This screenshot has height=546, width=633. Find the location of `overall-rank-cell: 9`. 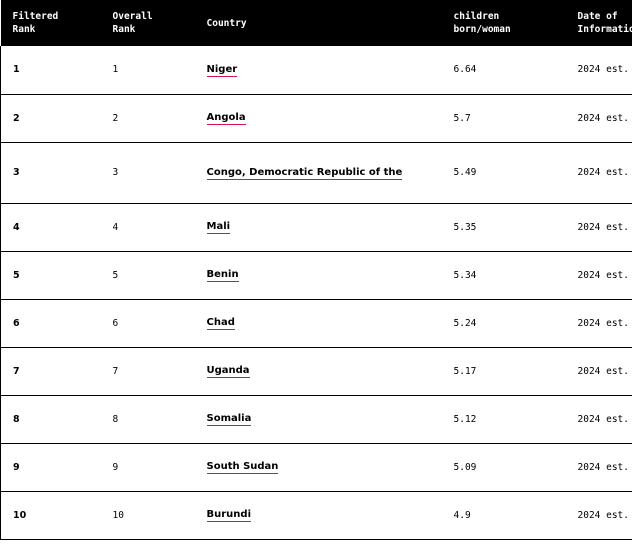

overall-rank-cell: 9 is located at coordinates (115, 467).